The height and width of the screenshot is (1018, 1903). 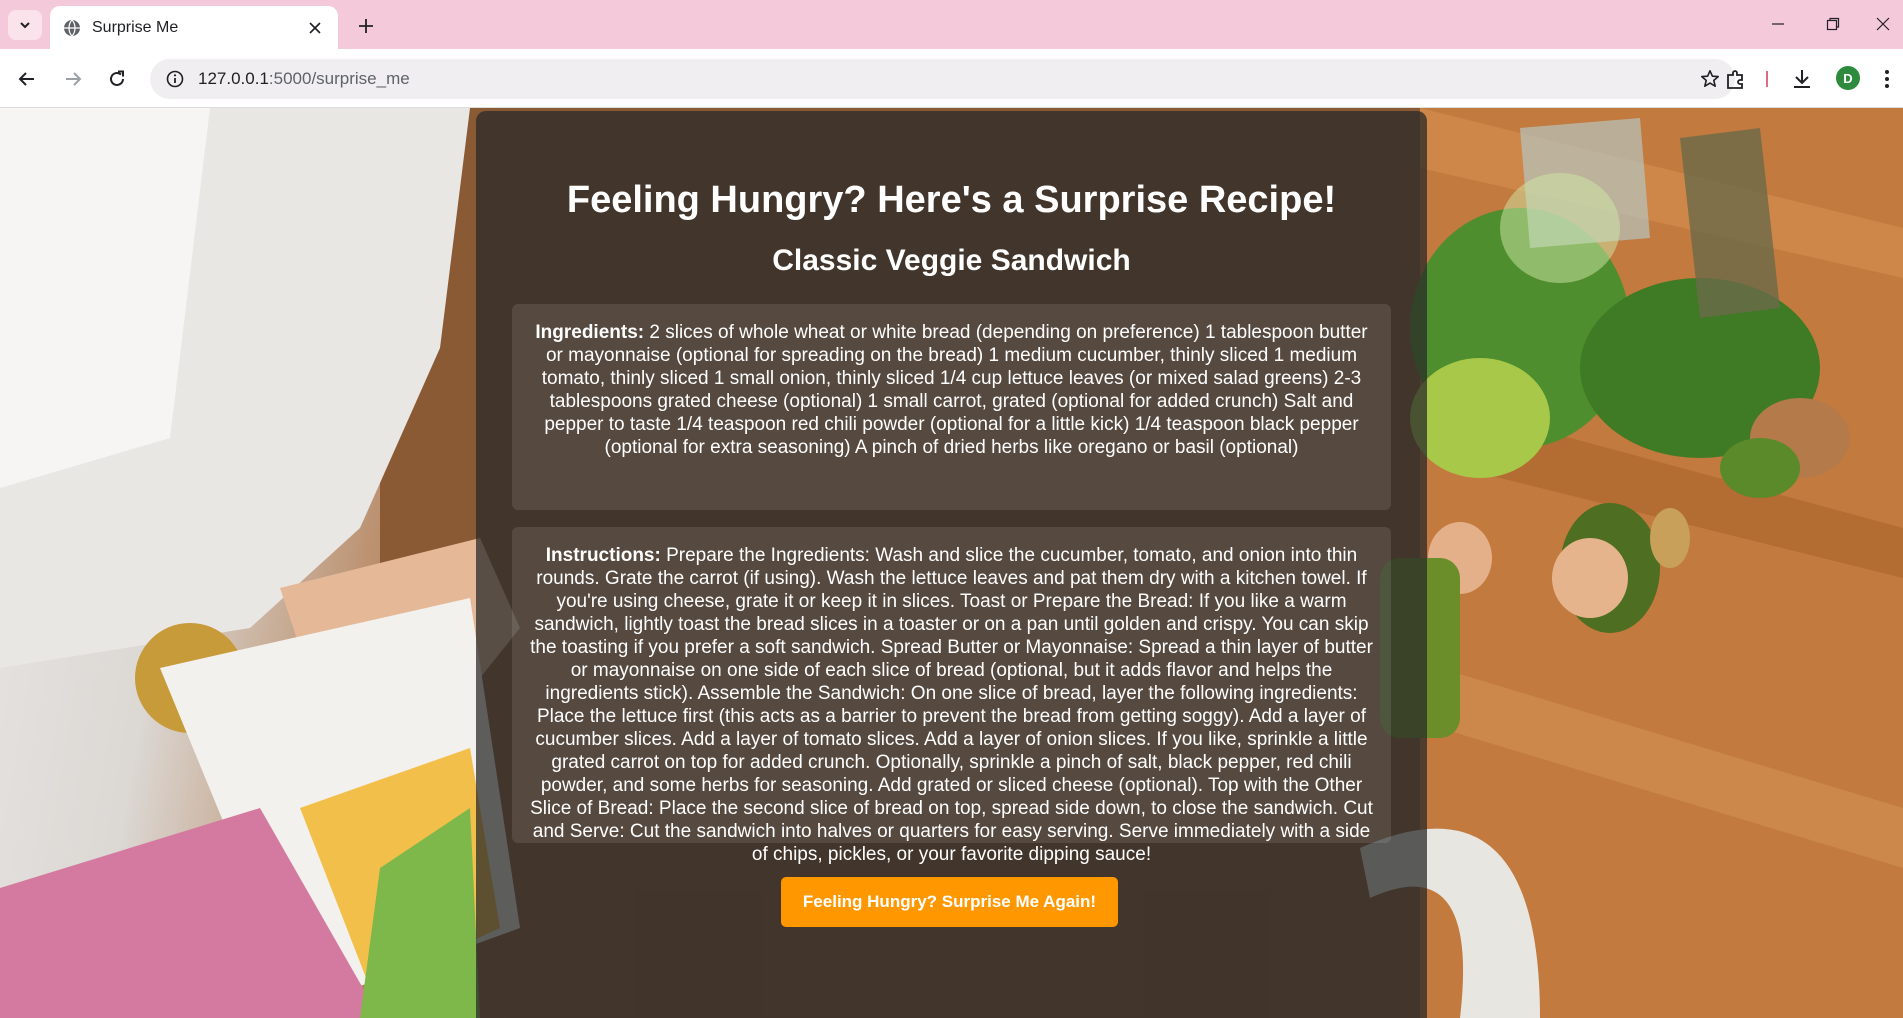 What do you see at coordinates (117, 79) in the screenshot?
I see `reload-icon` at bounding box center [117, 79].